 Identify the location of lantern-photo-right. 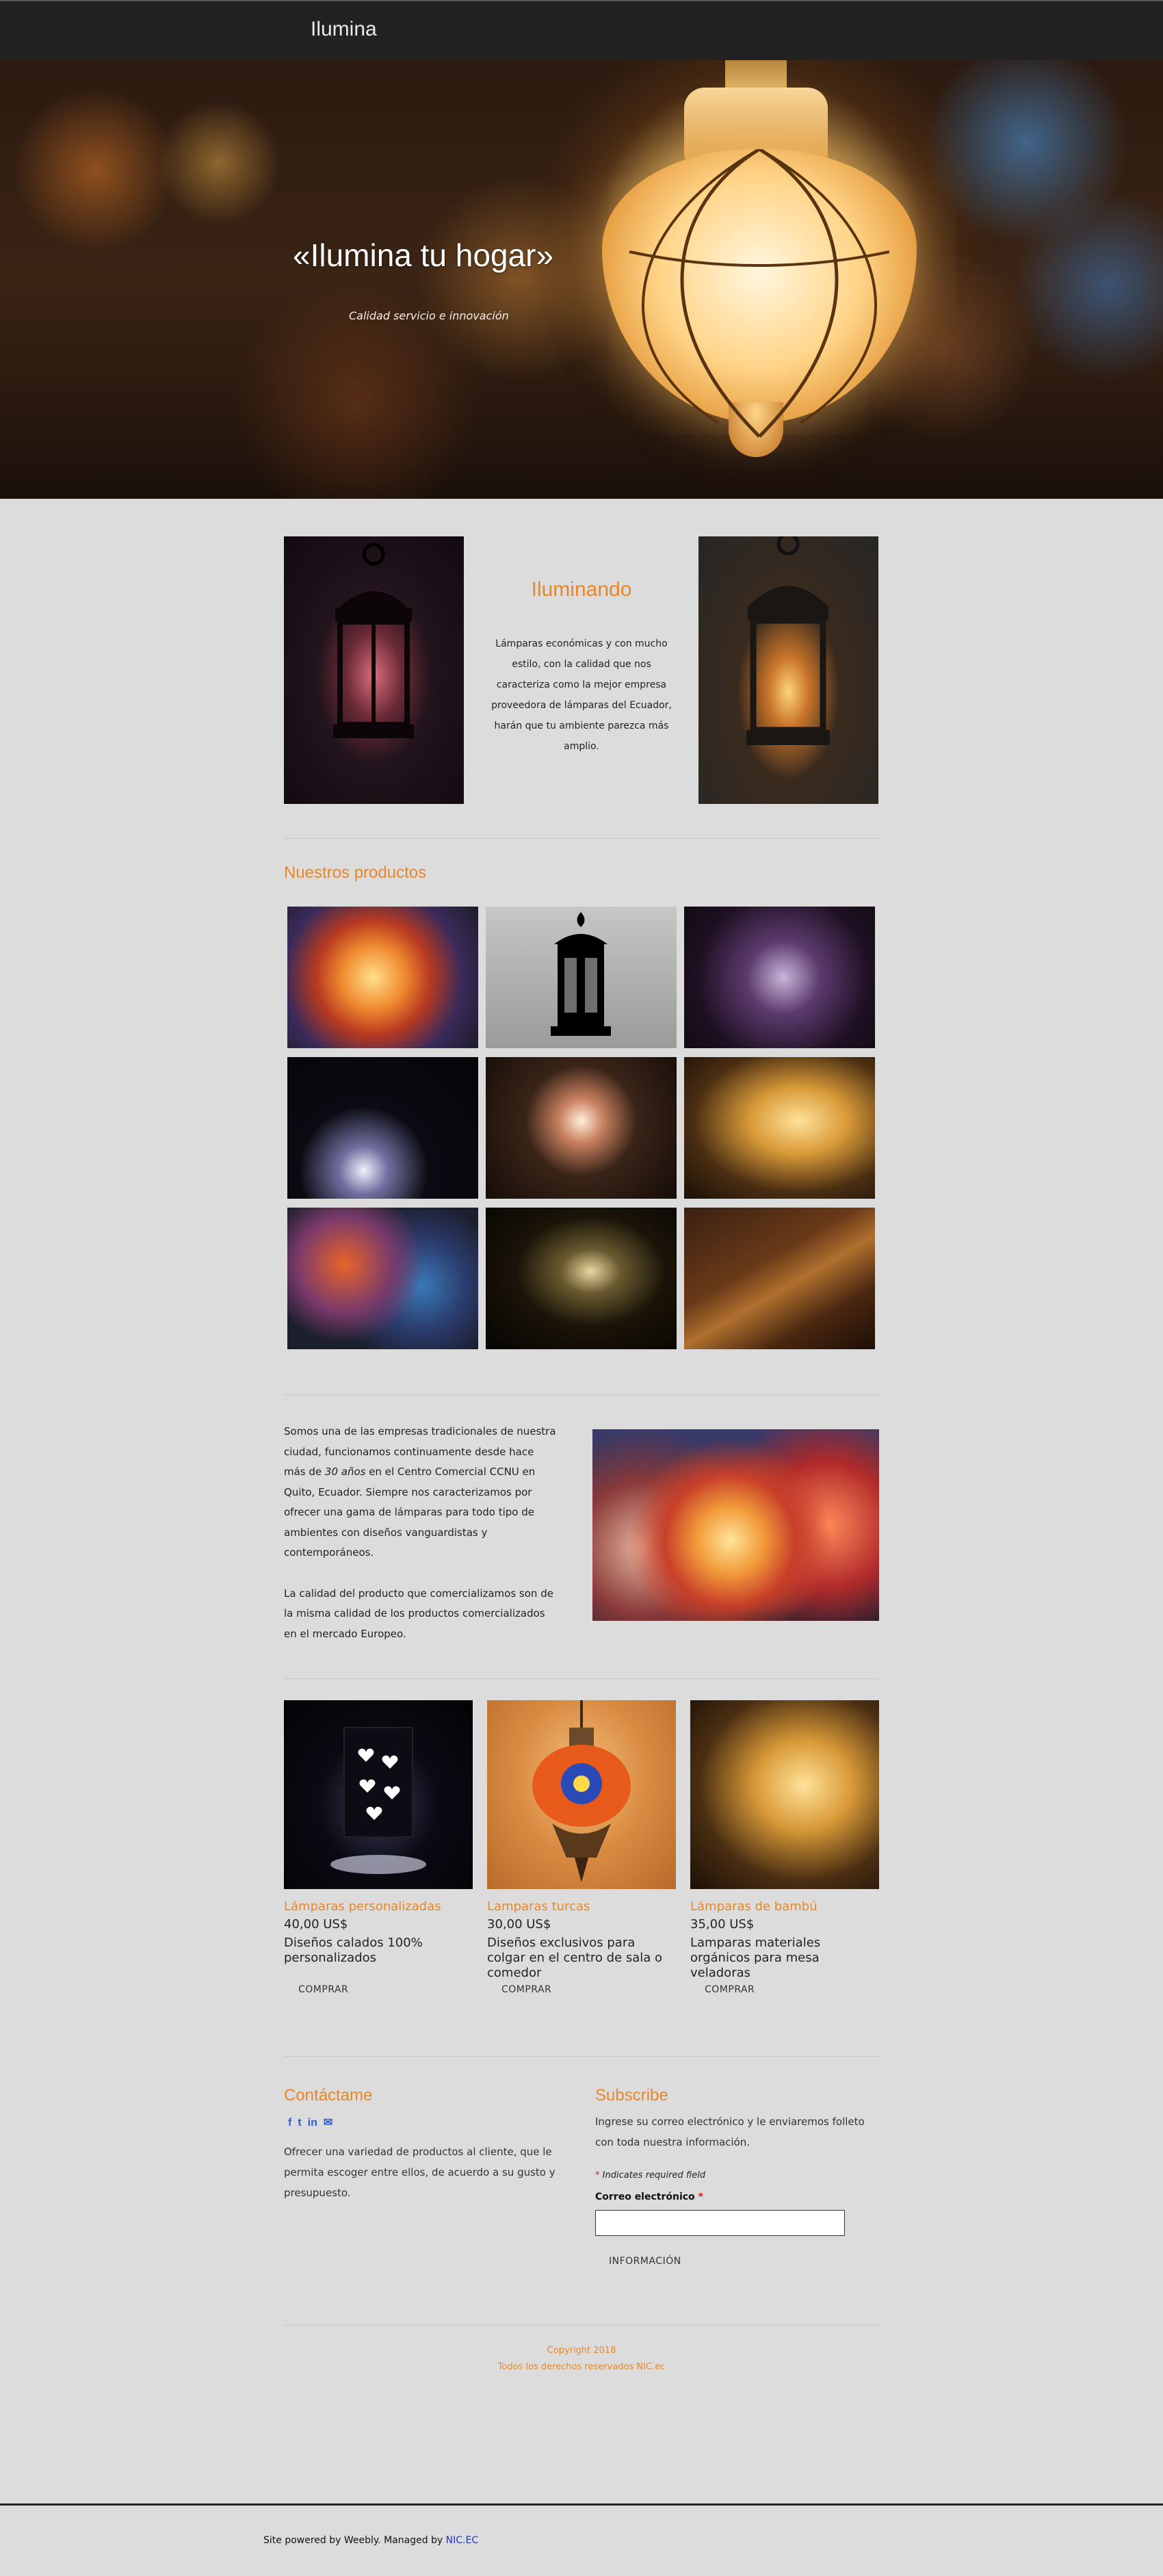
(788, 670).